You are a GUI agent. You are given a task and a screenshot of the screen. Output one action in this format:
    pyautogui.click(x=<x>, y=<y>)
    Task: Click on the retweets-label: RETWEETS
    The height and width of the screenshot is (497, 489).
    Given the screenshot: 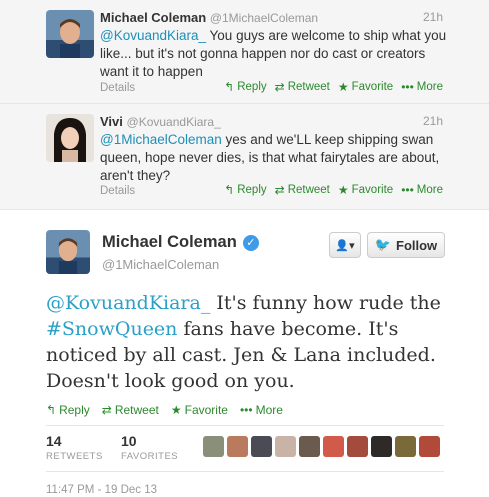 What is the action you would take?
    pyautogui.click(x=74, y=456)
    